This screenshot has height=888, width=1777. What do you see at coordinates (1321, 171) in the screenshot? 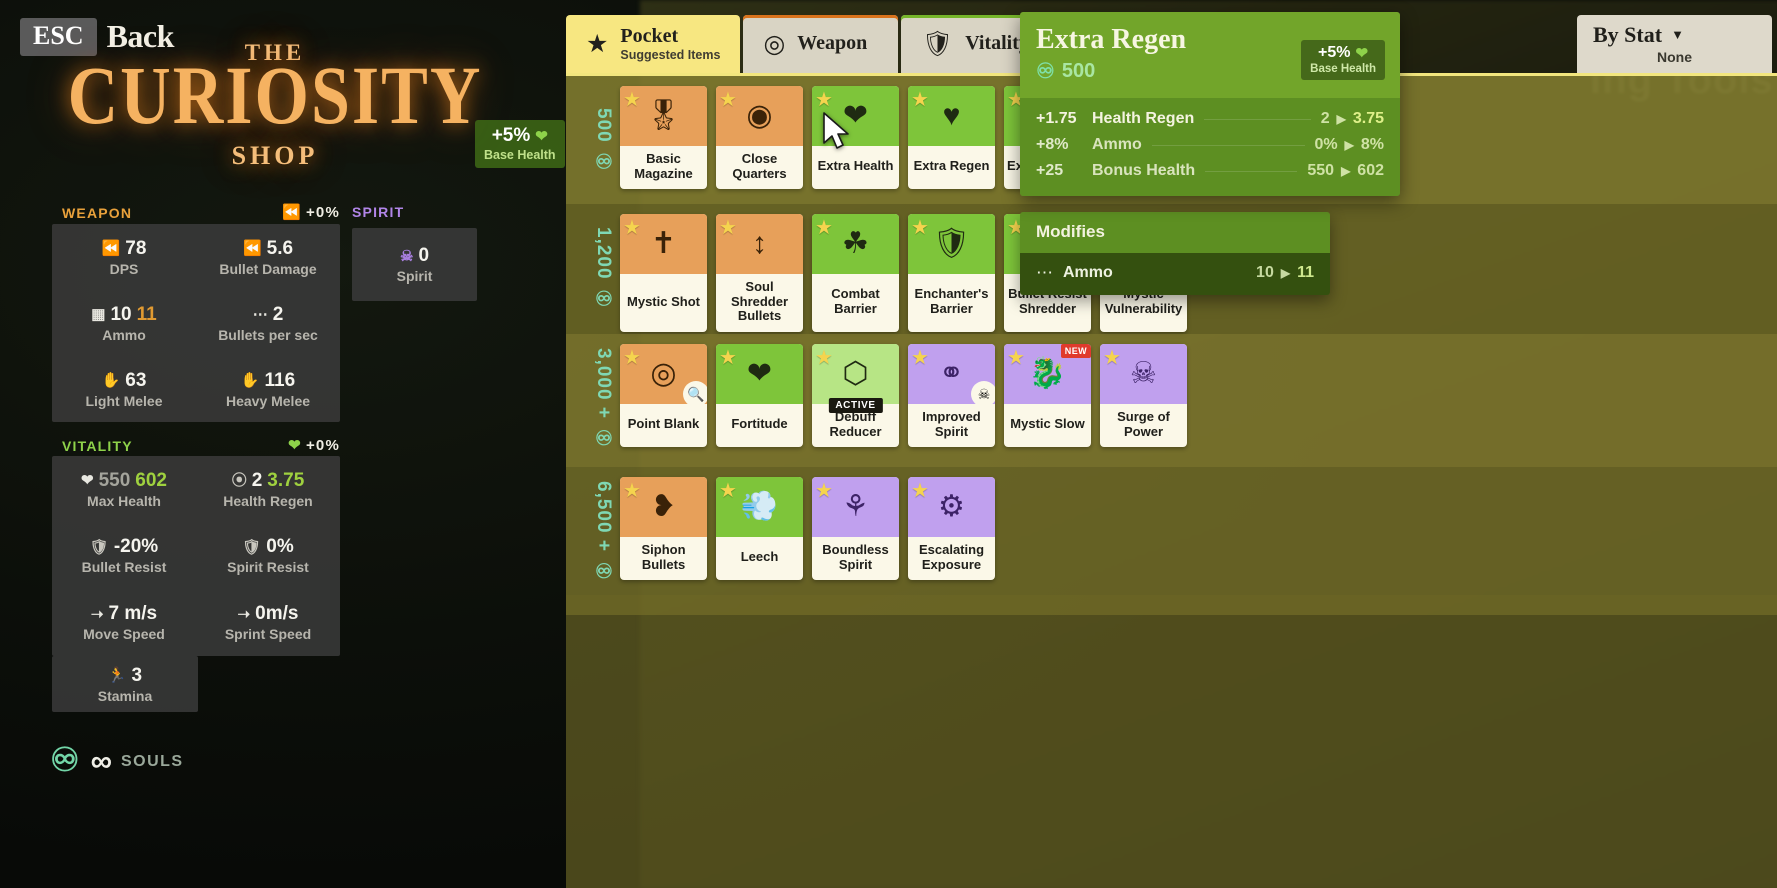
I see `tooltip-stat-old: 550` at bounding box center [1321, 171].